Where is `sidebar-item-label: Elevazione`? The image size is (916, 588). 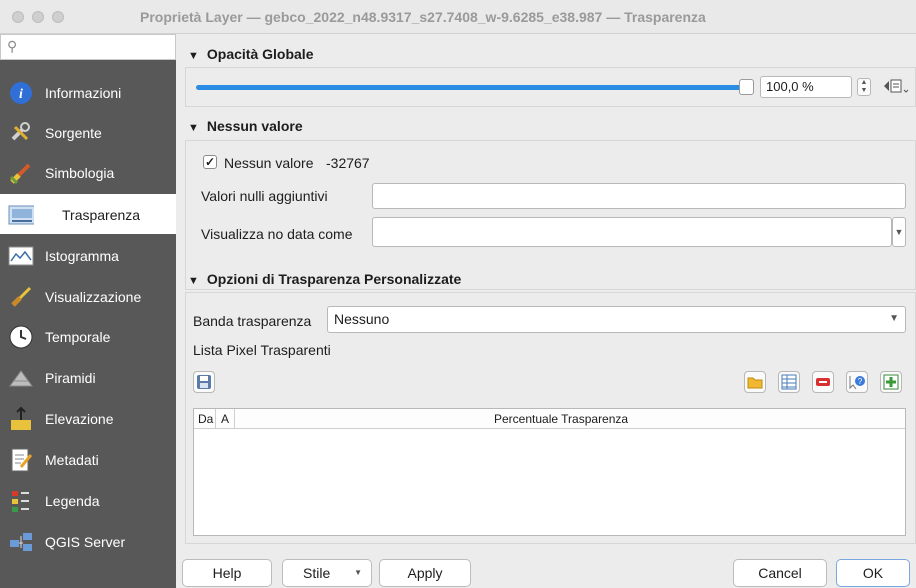 sidebar-item-label: Elevazione is located at coordinates (79, 419).